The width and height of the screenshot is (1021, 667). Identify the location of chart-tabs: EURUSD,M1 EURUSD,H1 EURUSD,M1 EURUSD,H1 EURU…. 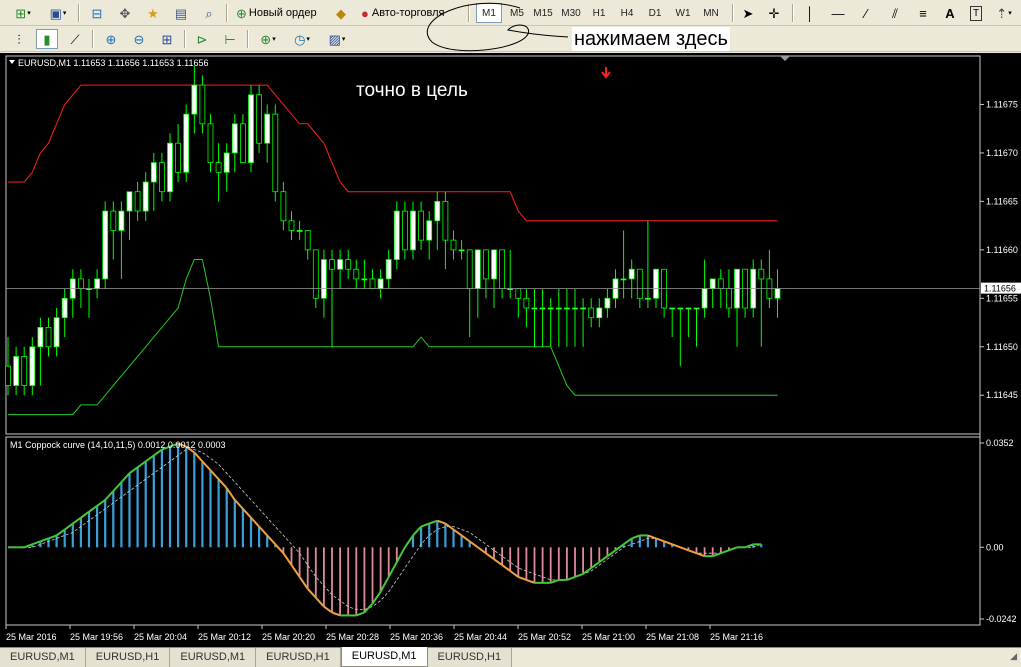
(510, 657).